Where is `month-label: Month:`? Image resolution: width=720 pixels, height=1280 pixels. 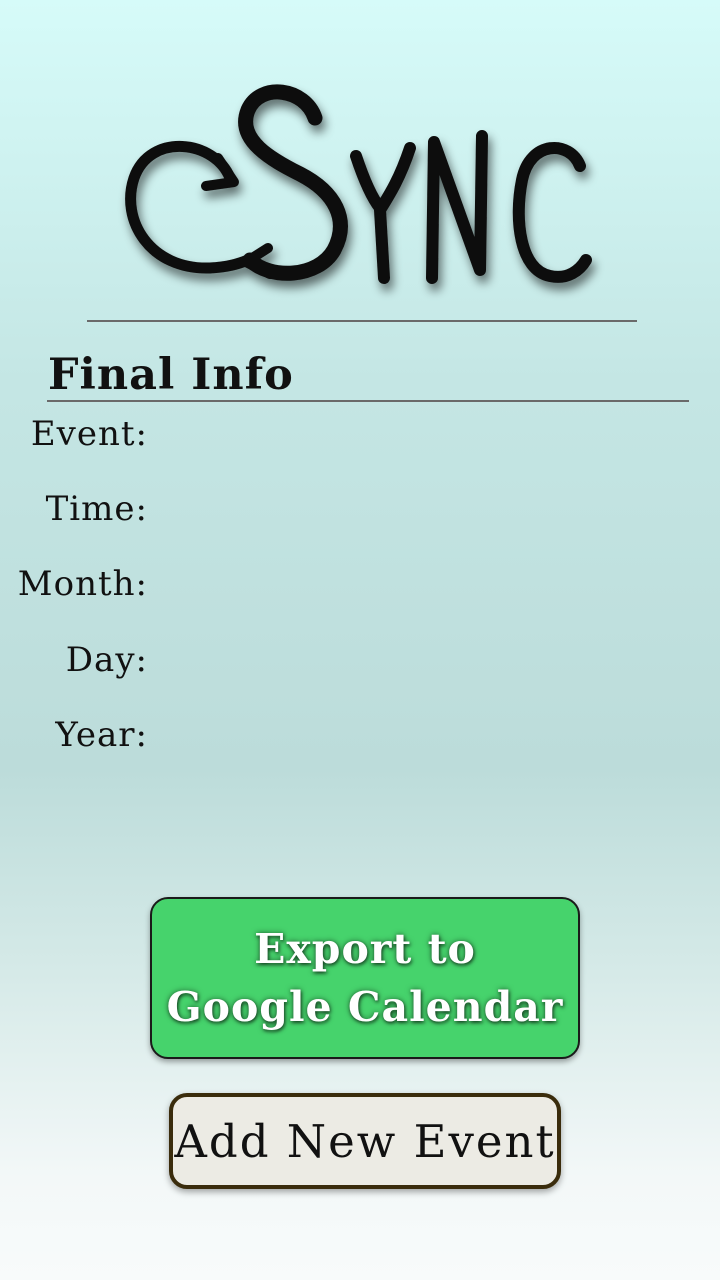
month-label: Month: is located at coordinates (82, 584).